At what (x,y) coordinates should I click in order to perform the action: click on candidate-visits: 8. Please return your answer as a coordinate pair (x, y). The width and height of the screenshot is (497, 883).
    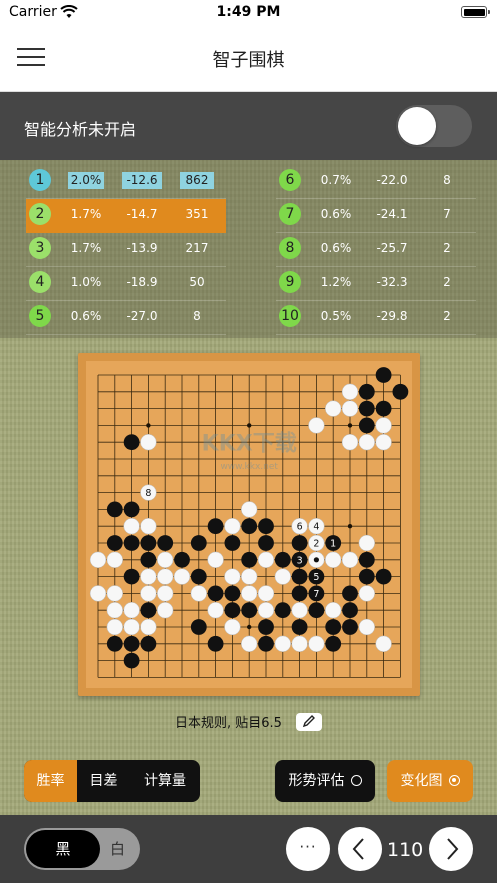
    Looking at the image, I should click on (197, 316).